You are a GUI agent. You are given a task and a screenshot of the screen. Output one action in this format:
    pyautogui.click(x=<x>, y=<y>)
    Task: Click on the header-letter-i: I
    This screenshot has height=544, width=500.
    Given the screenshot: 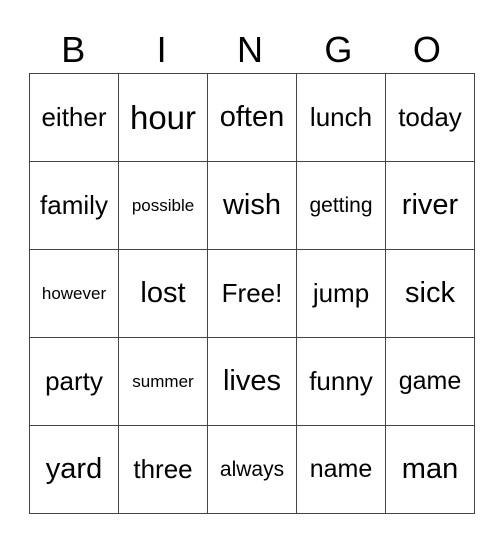 What is the action you would take?
    pyautogui.click(x=161, y=49)
    